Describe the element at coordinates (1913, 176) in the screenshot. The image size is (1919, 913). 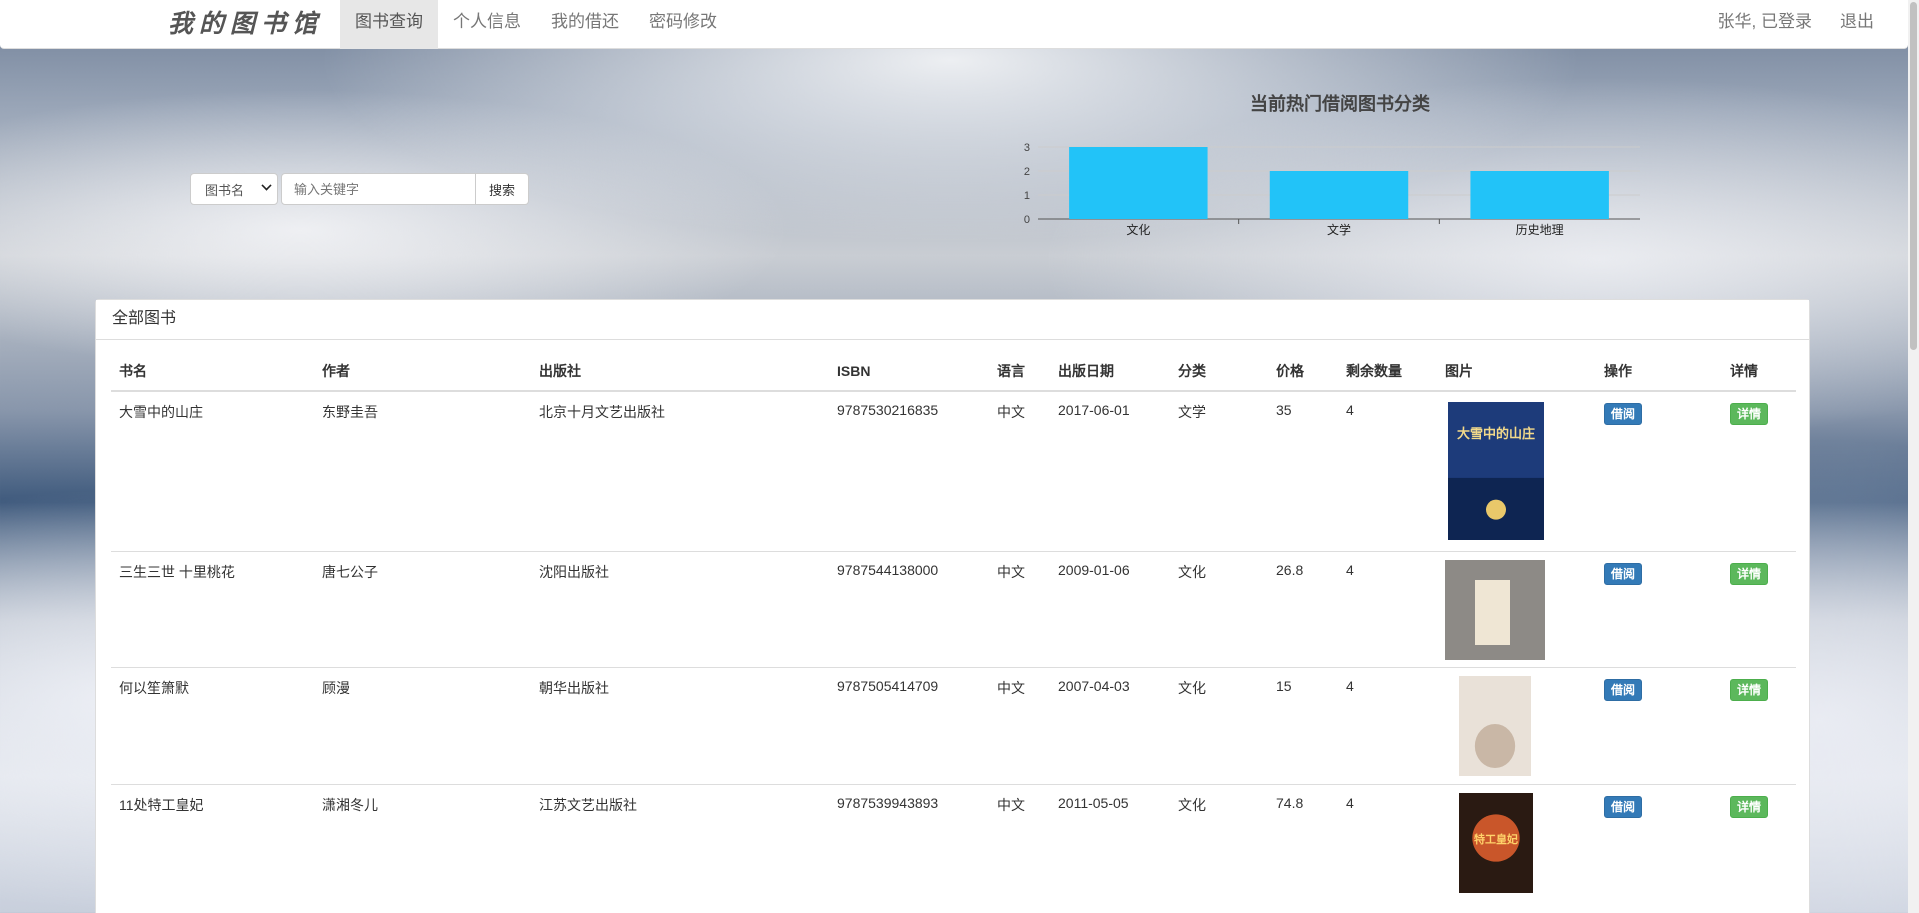
I see `scrollbar-thumb` at that location.